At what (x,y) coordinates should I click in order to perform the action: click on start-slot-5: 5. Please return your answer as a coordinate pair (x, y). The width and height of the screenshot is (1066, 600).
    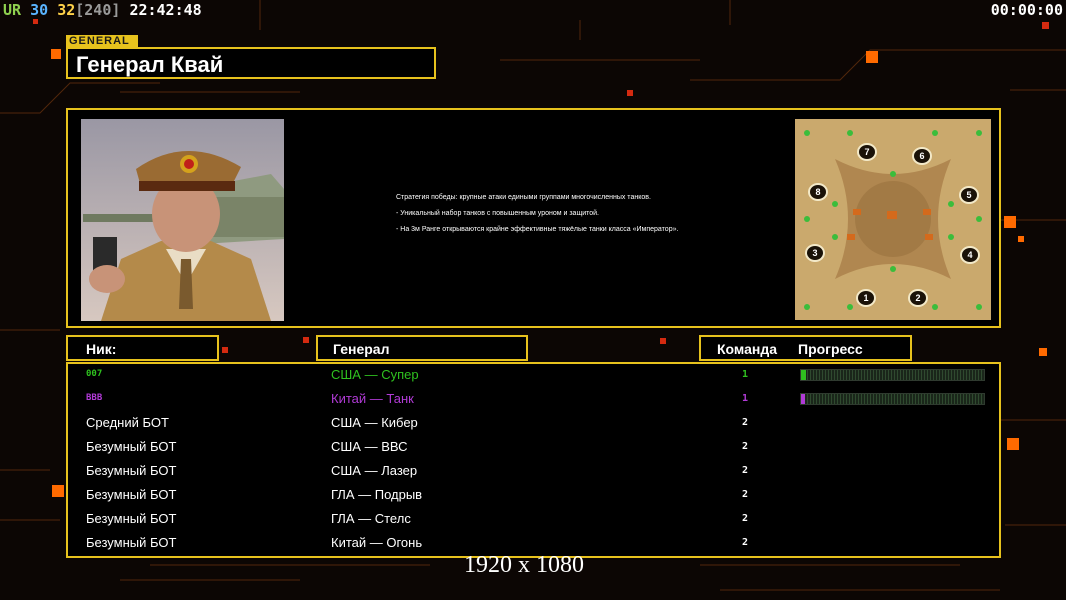
    Looking at the image, I should click on (969, 195).